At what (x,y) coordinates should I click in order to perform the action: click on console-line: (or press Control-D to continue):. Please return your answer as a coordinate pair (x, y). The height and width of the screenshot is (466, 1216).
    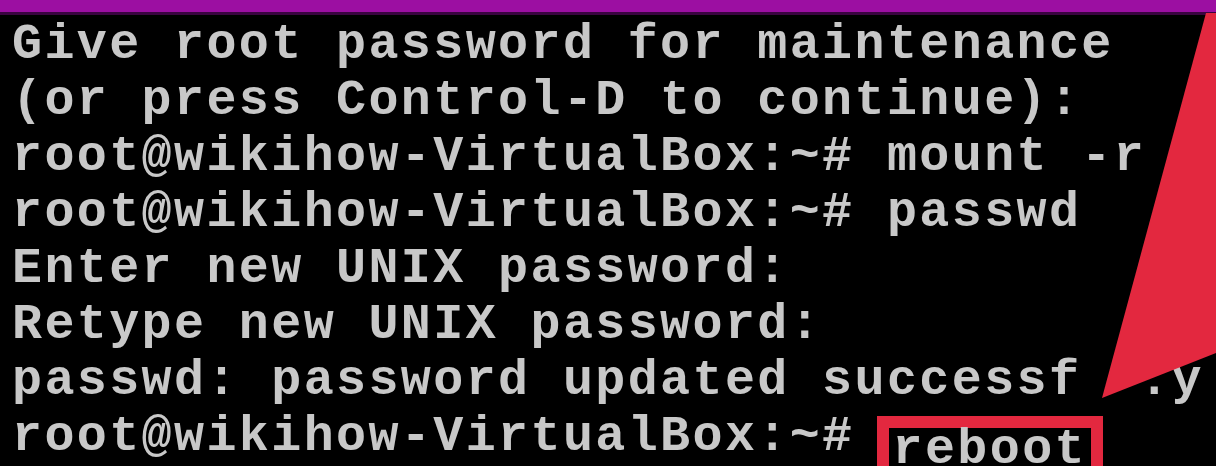
    Looking at the image, I should click on (547, 101).